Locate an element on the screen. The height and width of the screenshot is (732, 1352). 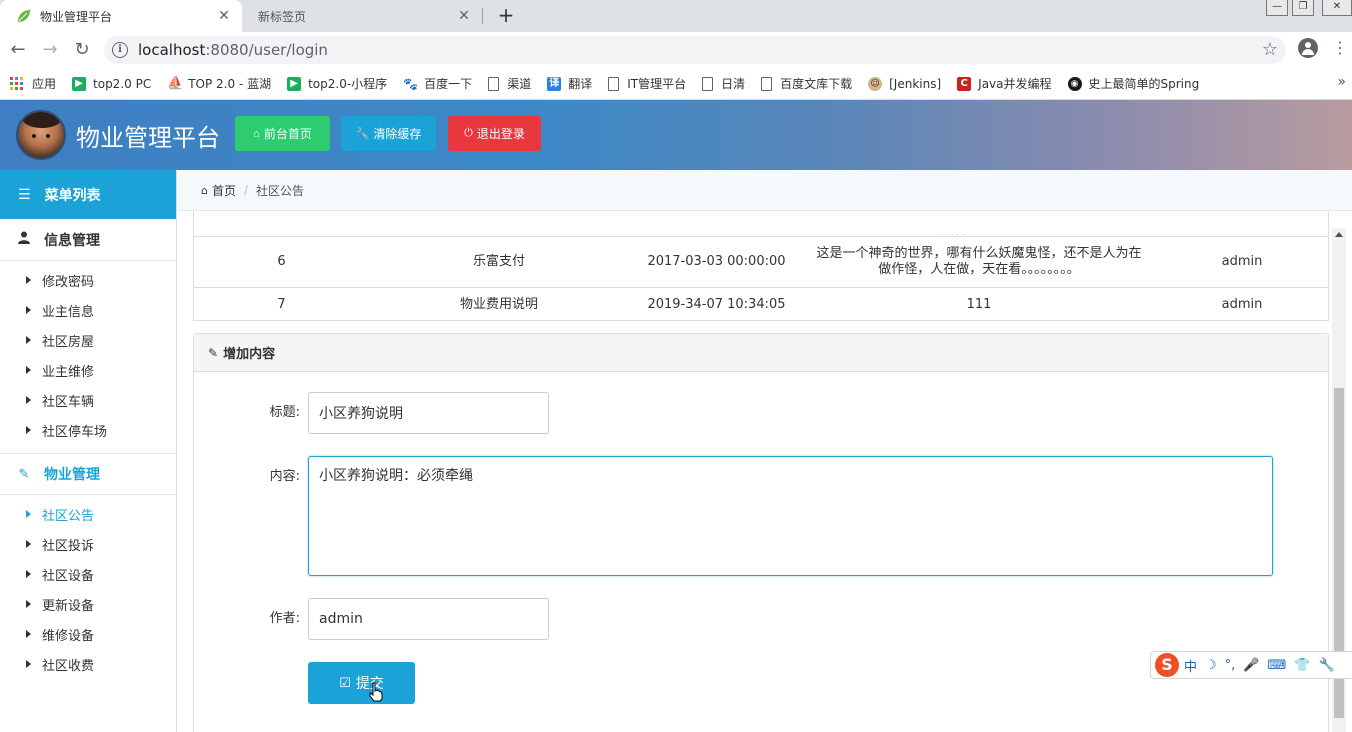
info-icon: i is located at coordinates (120, 50).